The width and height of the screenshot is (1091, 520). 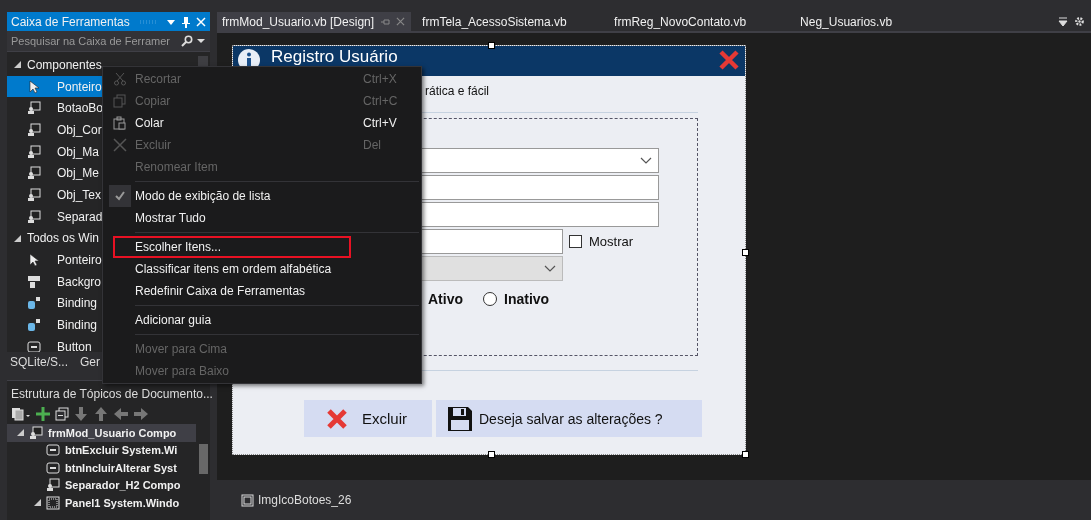 I want to click on arrow-up-icon, so click(x=101, y=414).